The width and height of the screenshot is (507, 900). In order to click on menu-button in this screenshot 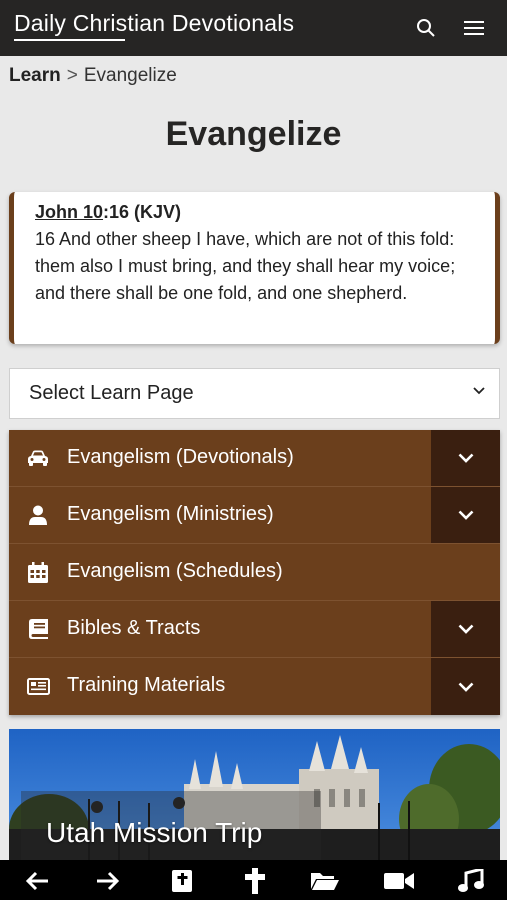, I will do `click(474, 28)`.